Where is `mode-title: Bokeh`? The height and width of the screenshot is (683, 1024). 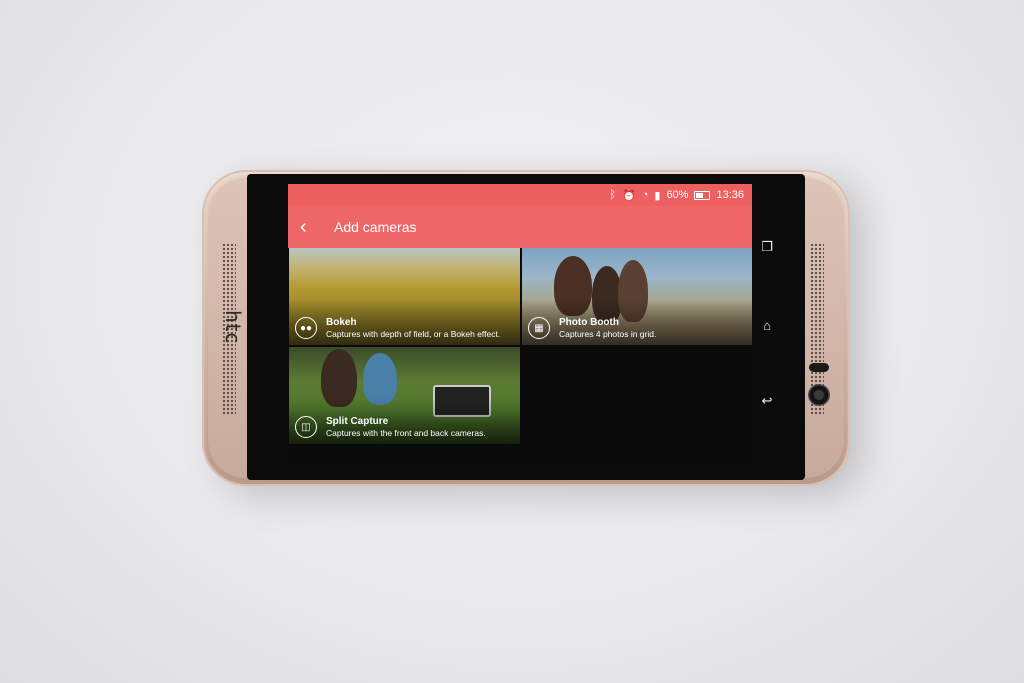 mode-title: Bokeh is located at coordinates (341, 322).